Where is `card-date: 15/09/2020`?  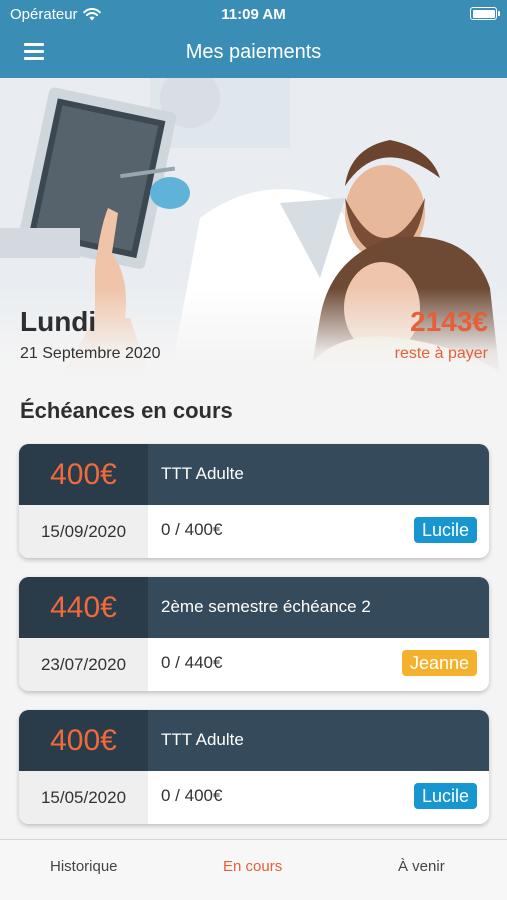
card-date: 15/09/2020 is located at coordinates (83, 531).